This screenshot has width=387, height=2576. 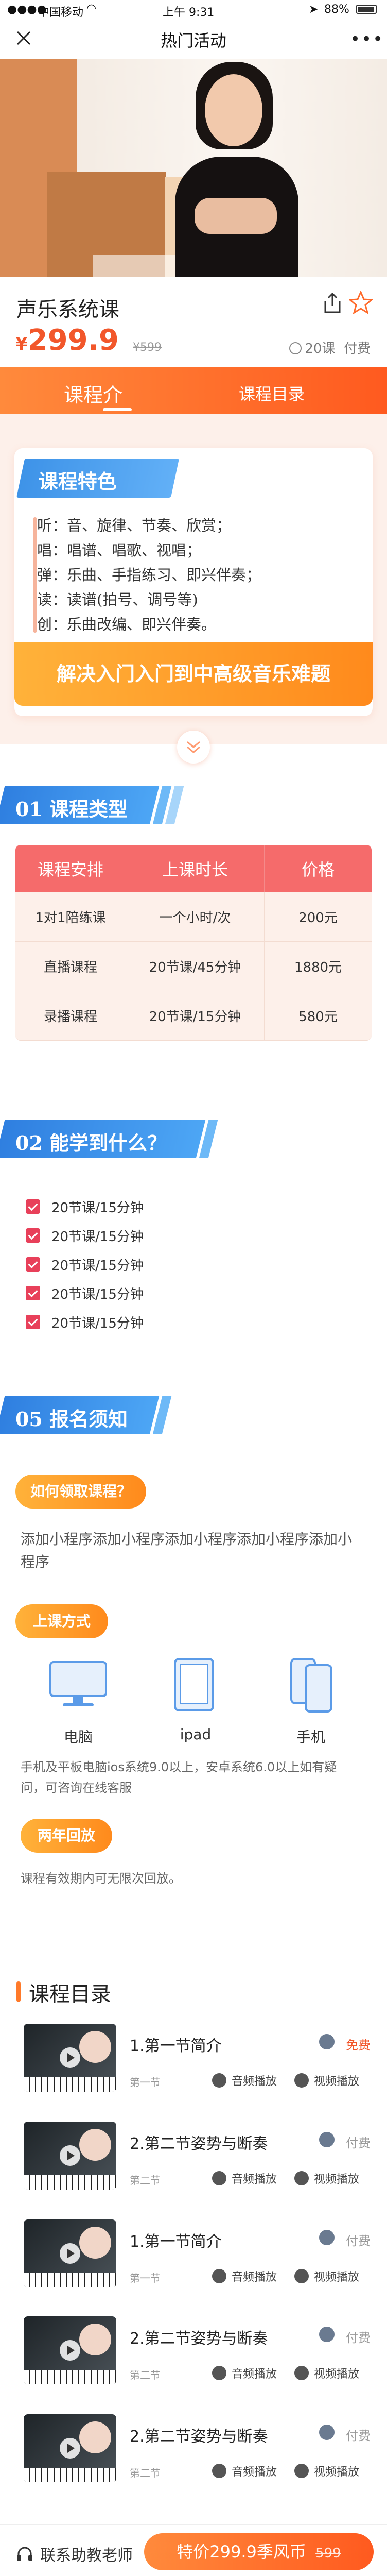 I want to click on feature-line: 读：读谱(拍号、调号等), so click(x=118, y=600).